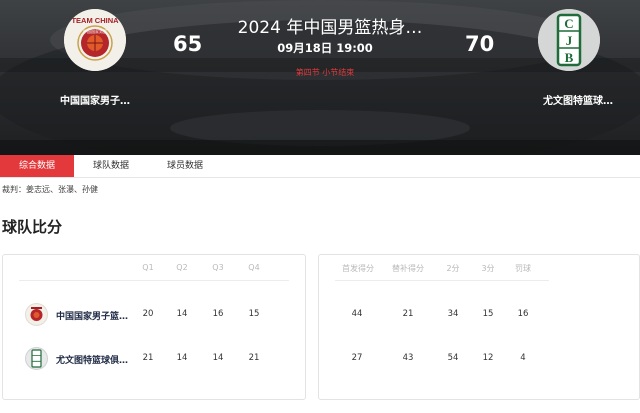  What do you see at coordinates (188, 44) in the screenshot?
I see `home-score: 65` at bounding box center [188, 44].